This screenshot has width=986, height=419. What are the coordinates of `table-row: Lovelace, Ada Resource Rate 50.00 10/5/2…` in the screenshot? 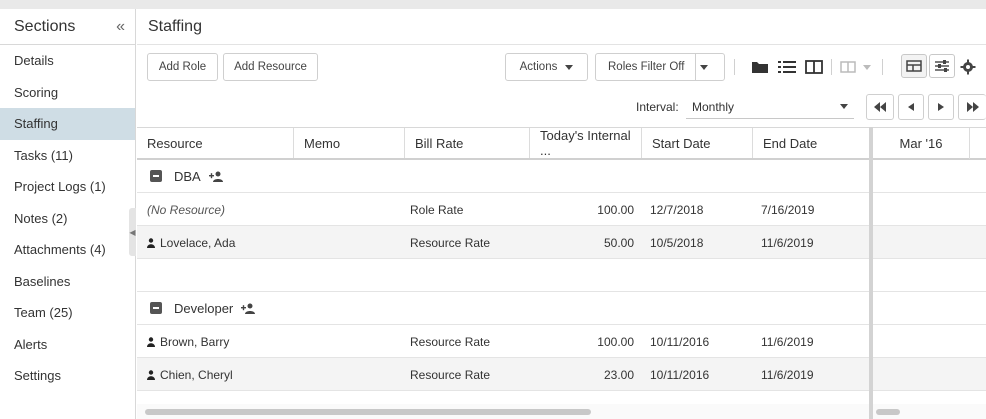 It's located at (503, 242).